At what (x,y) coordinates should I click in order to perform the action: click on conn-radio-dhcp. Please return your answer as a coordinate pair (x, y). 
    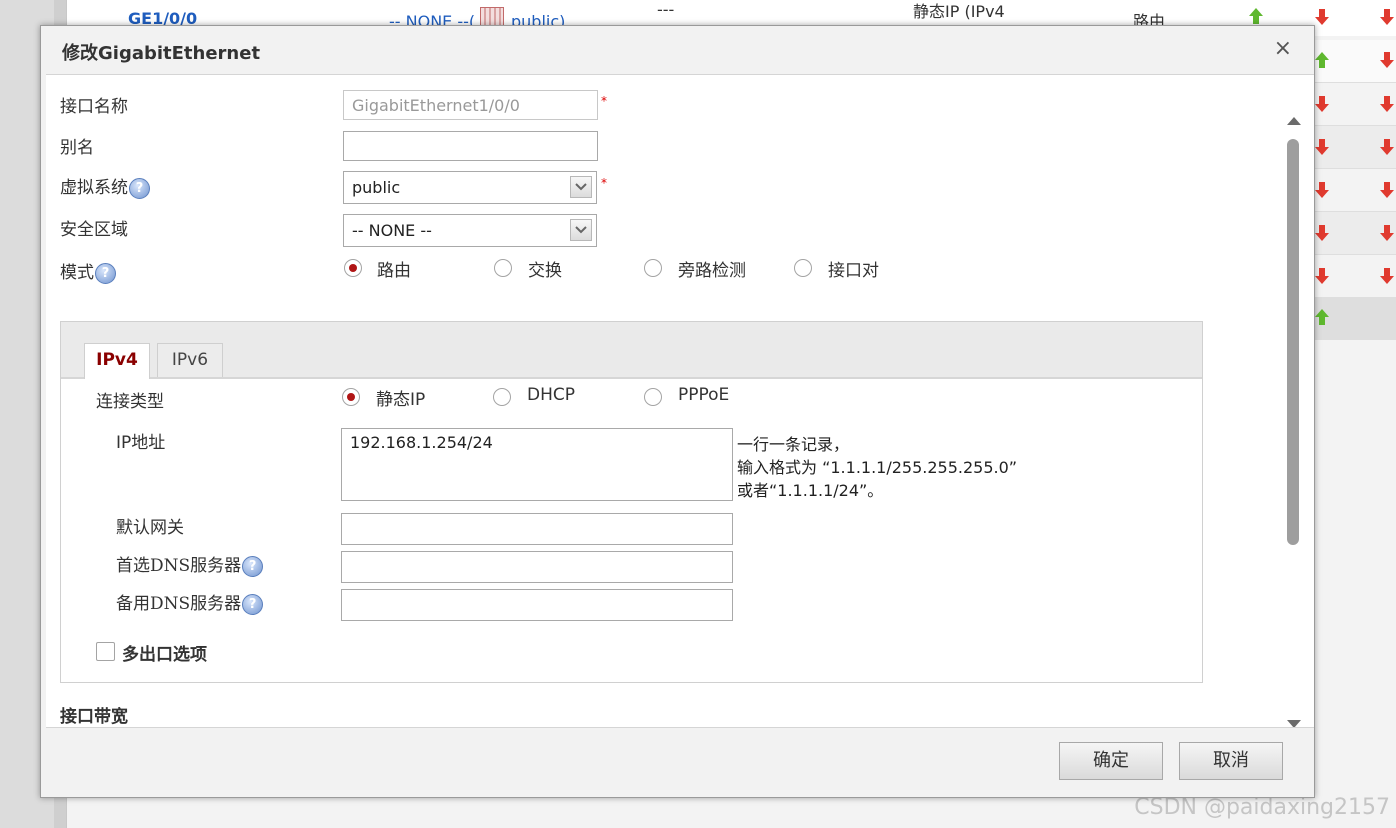
    Looking at the image, I should click on (502, 397).